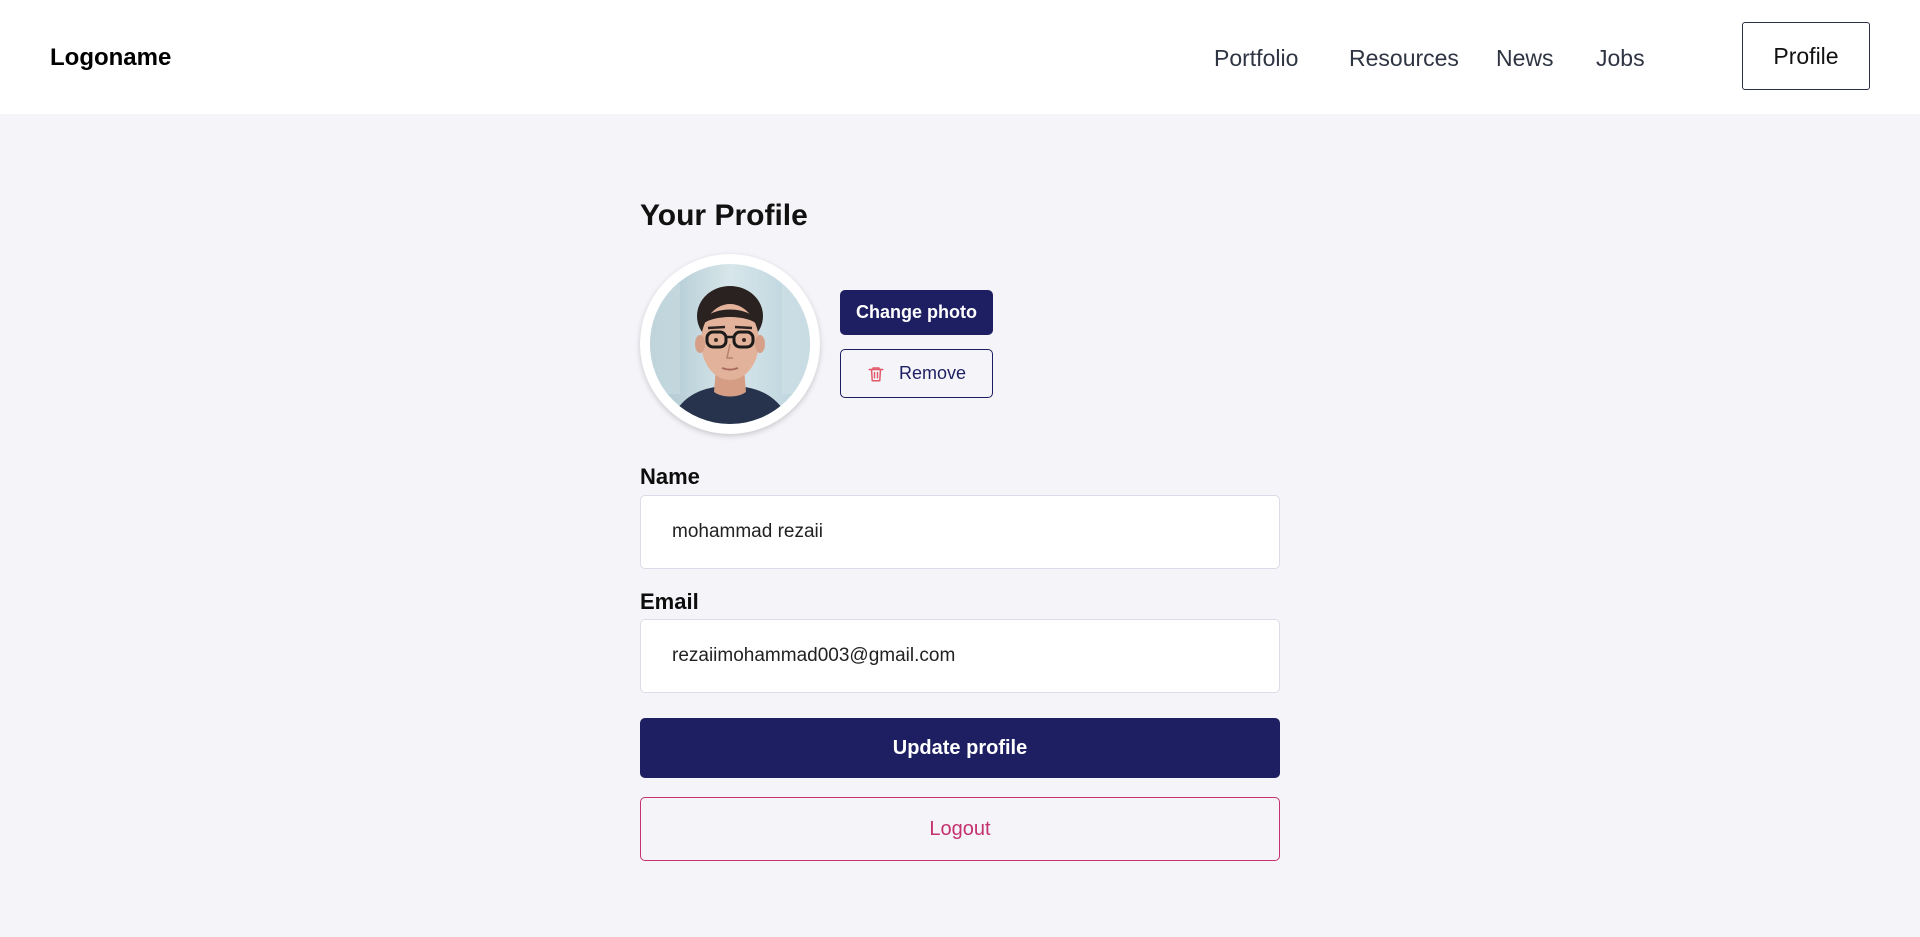  I want to click on email-label: Email, so click(669, 601).